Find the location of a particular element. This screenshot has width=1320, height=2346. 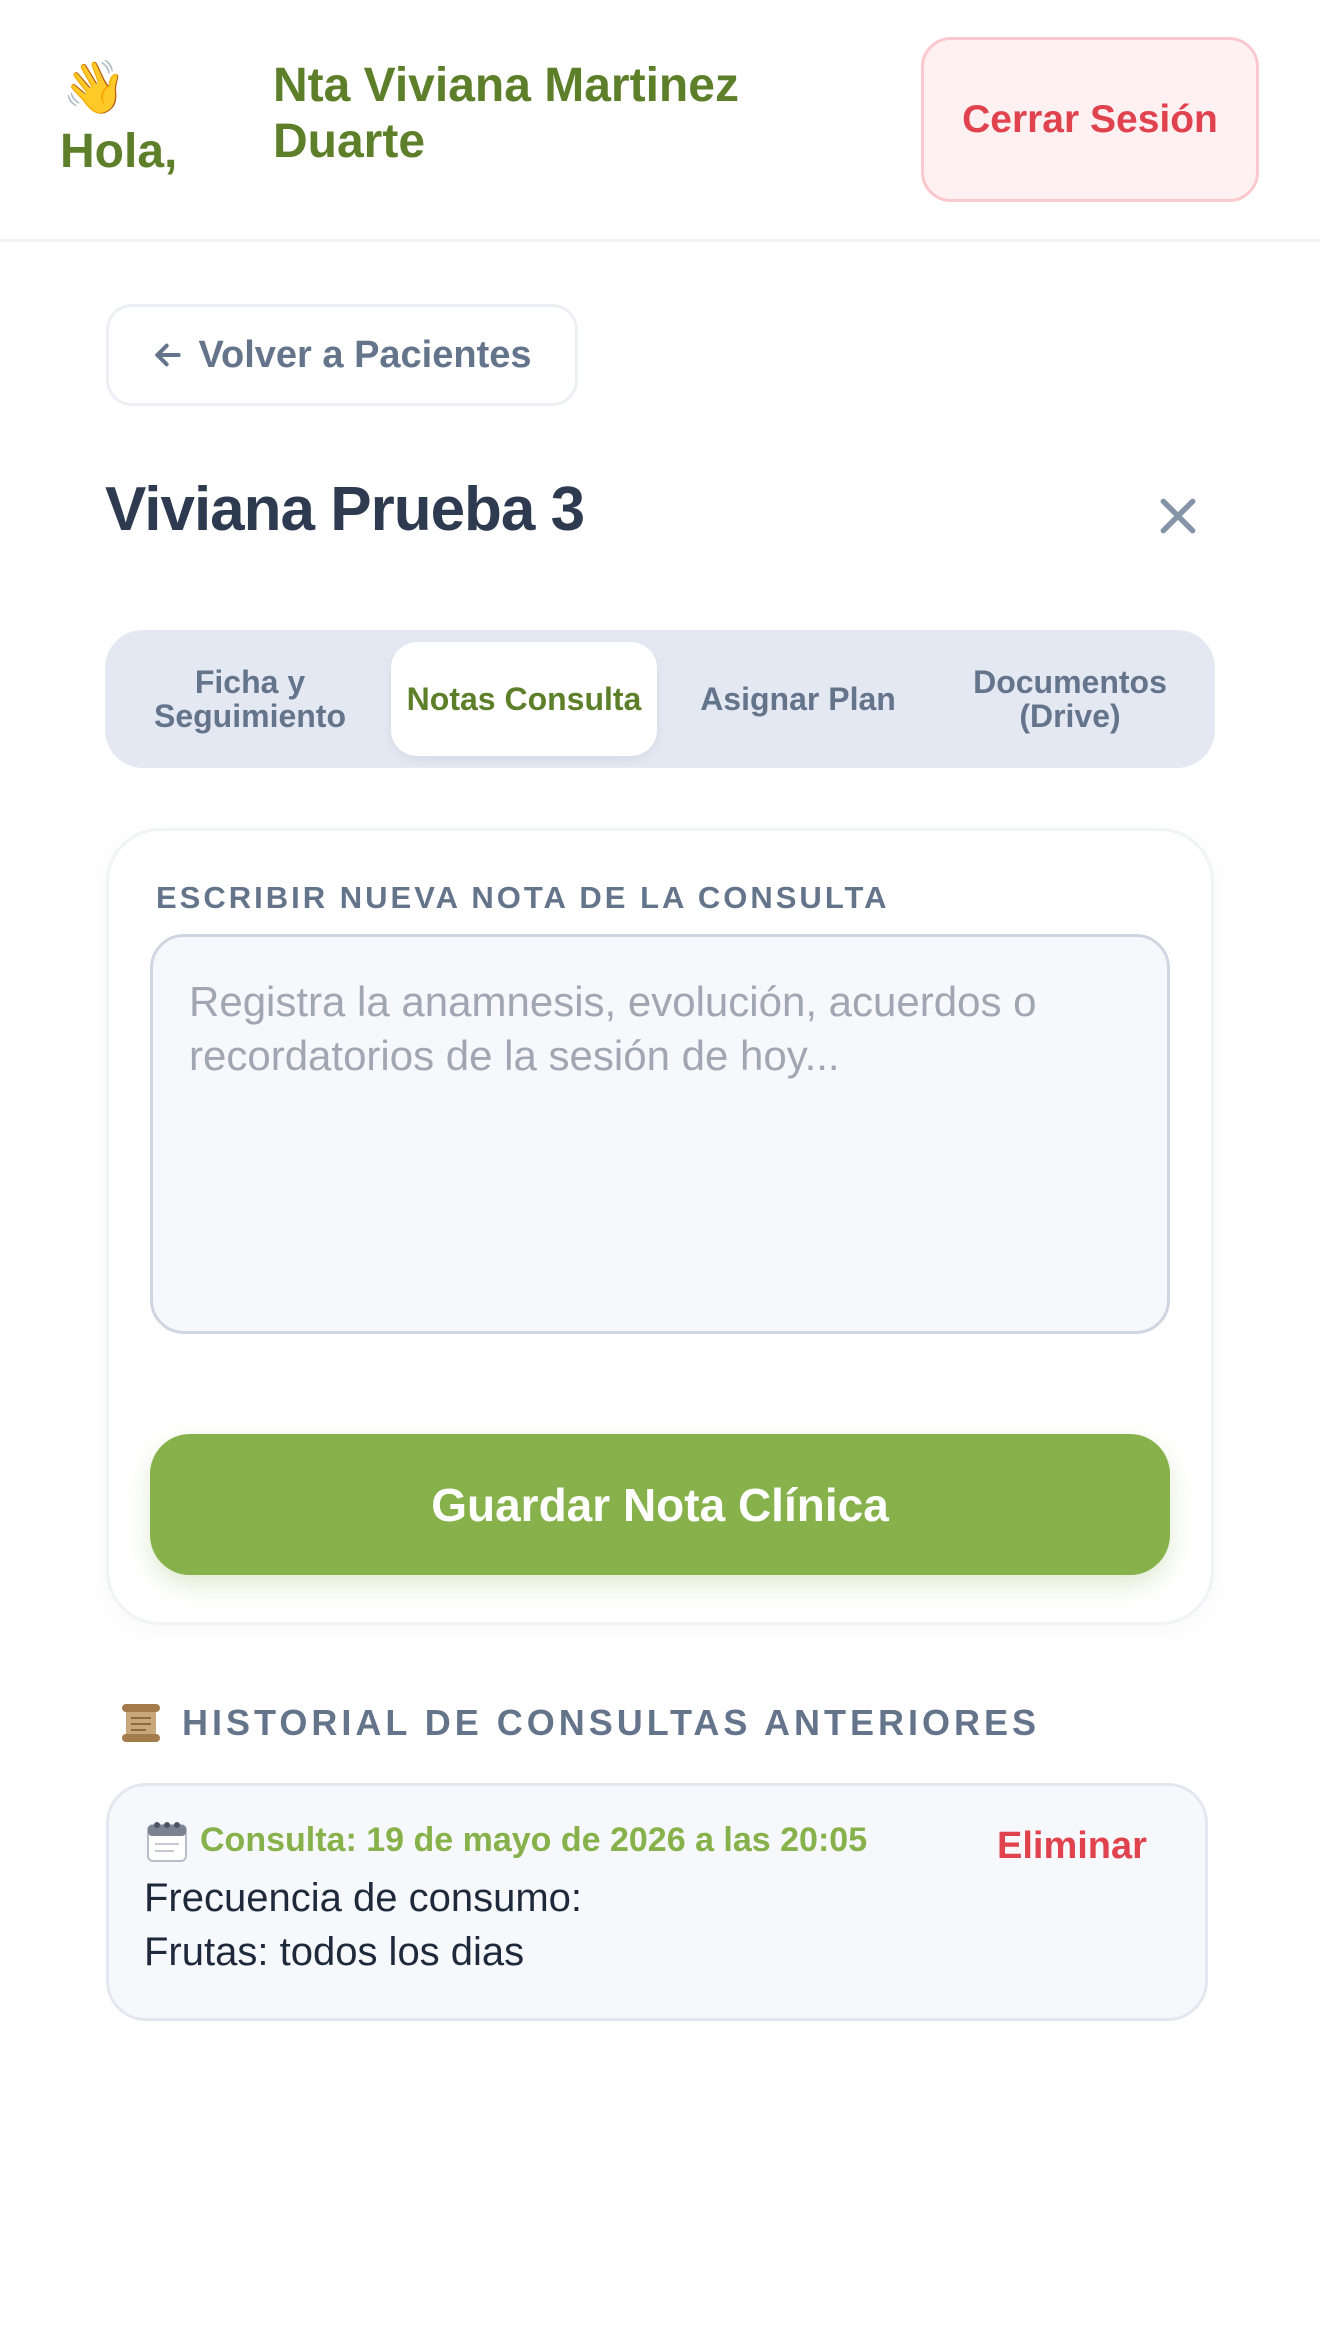

tab-asignar-plan: Asignar Plan is located at coordinates (798, 699).